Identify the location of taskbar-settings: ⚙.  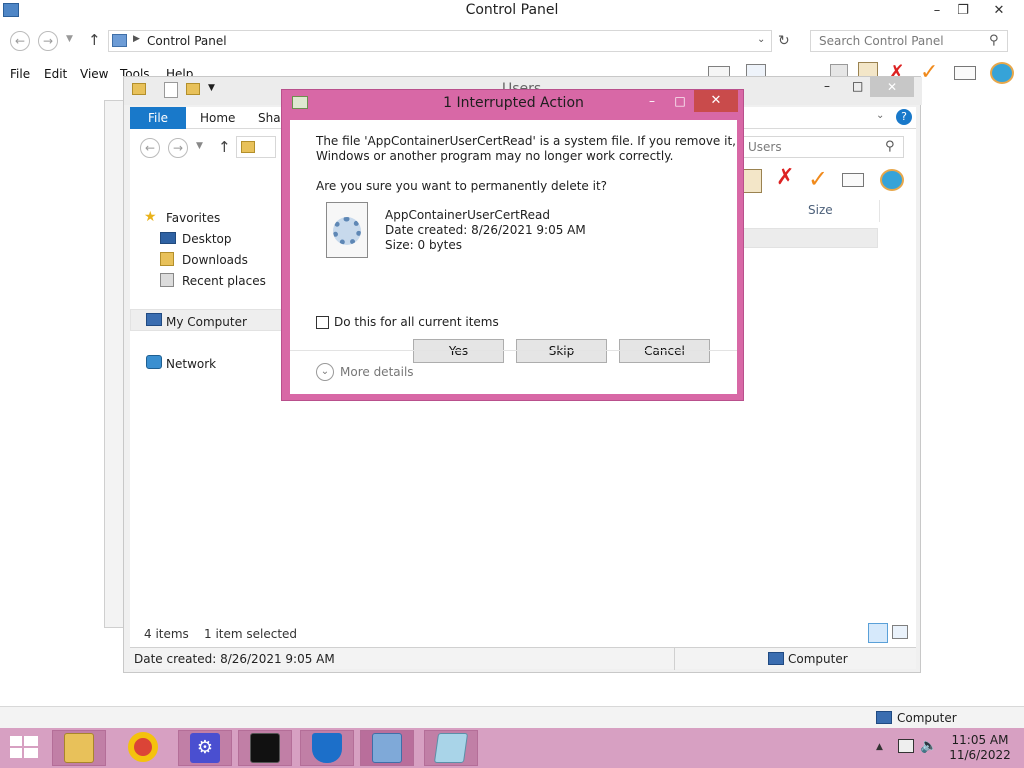
(205, 748).